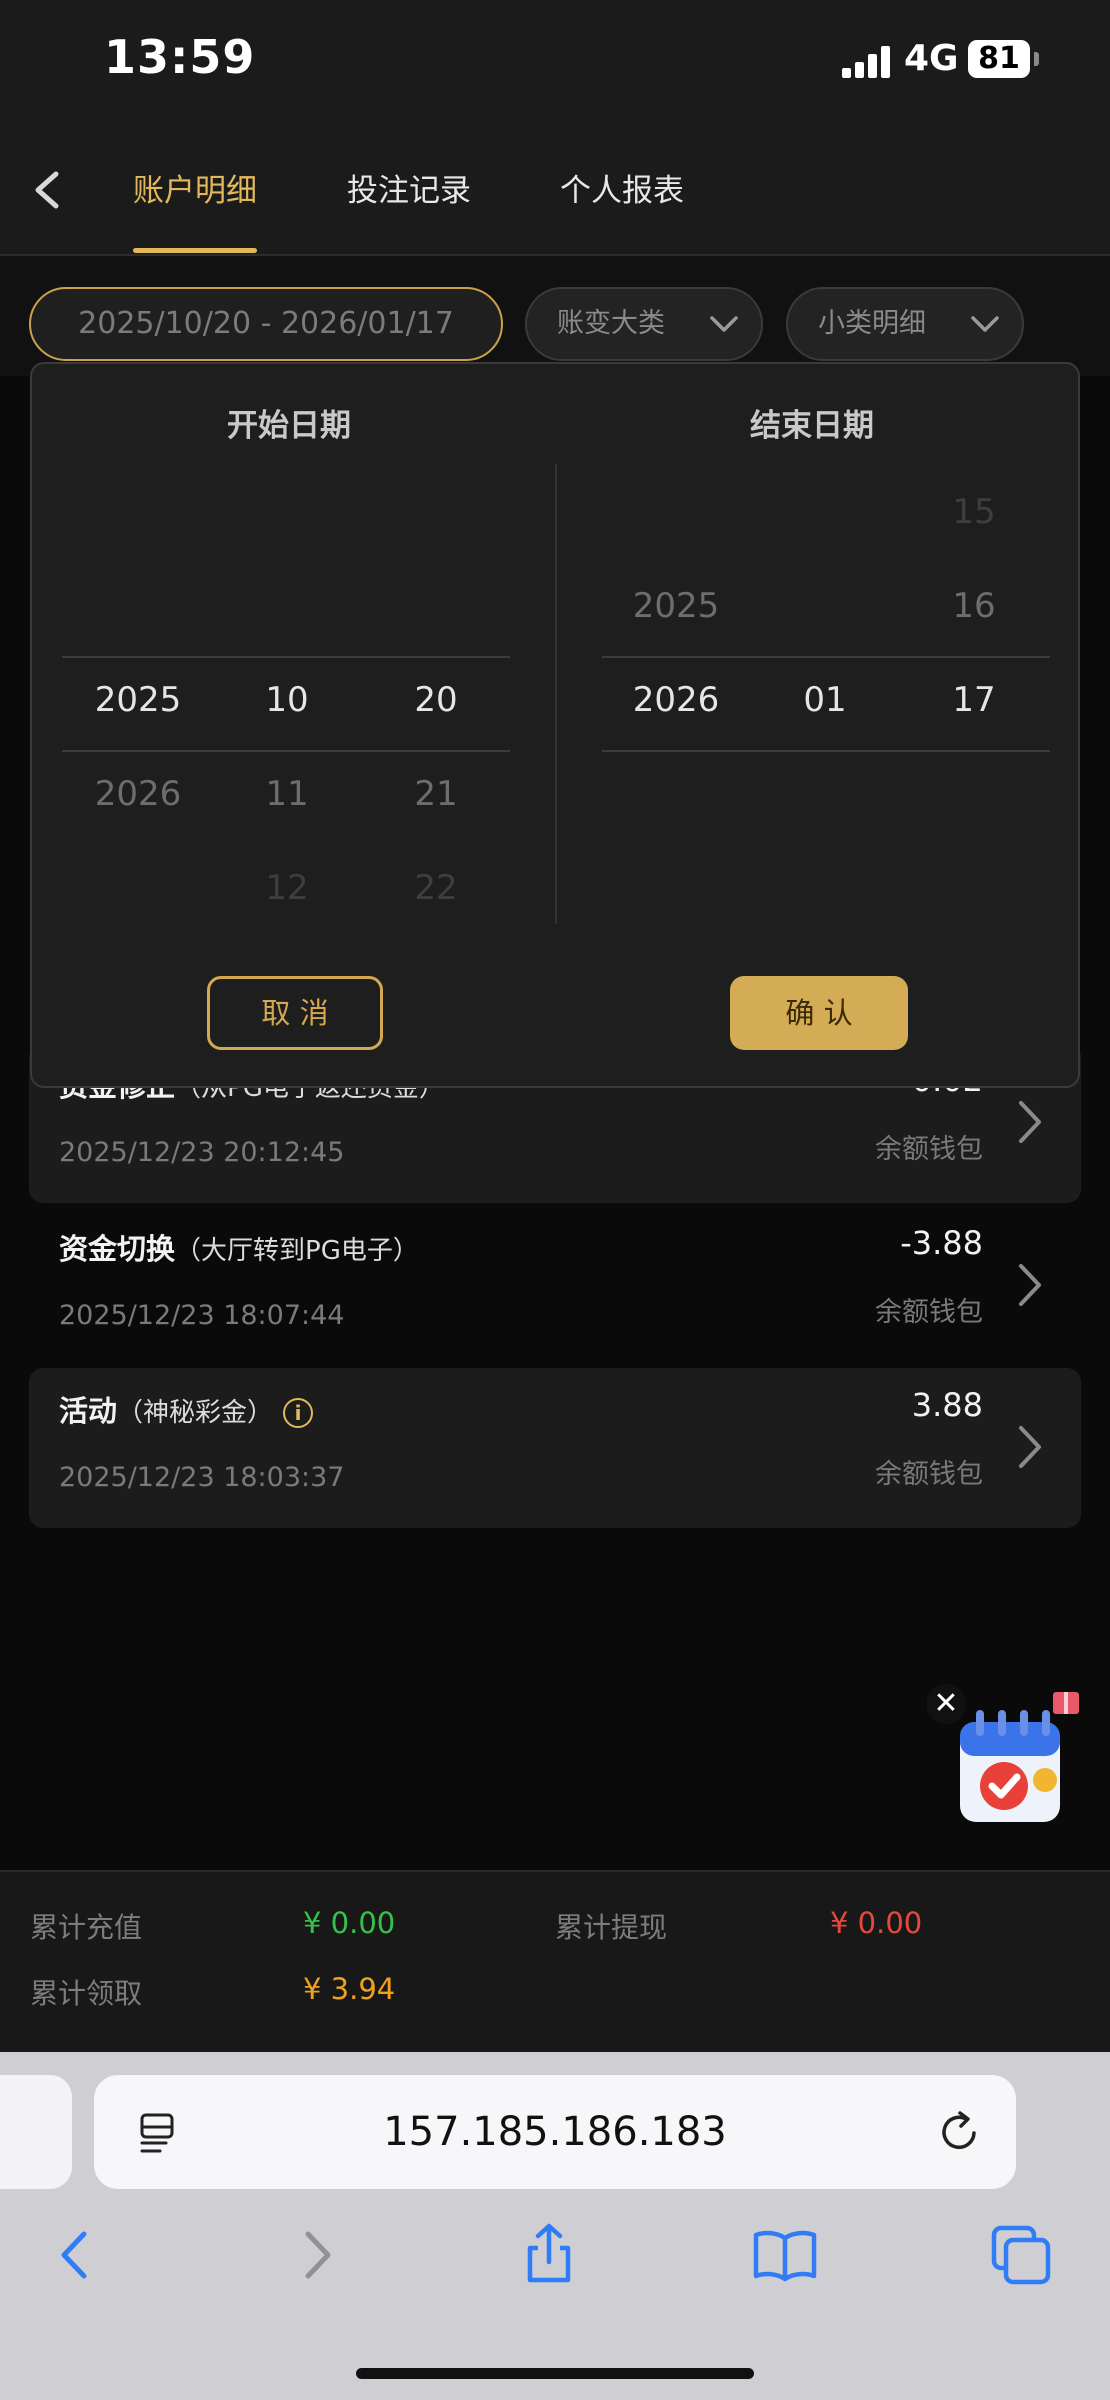 This screenshot has width=1110, height=2400. What do you see at coordinates (825, 700) in the screenshot?
I see `end-month-selected: 01` at bounding box center [825, 700].